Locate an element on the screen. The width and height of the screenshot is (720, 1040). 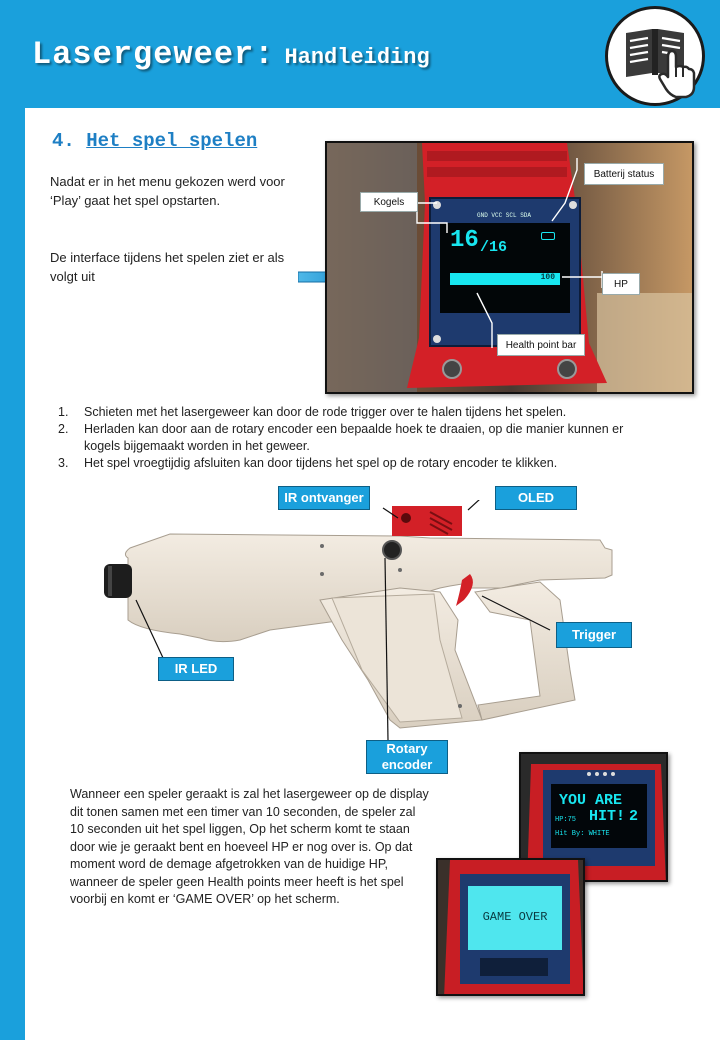
hit-screen-hp: HP:75 is located at coordinates (566, 820).